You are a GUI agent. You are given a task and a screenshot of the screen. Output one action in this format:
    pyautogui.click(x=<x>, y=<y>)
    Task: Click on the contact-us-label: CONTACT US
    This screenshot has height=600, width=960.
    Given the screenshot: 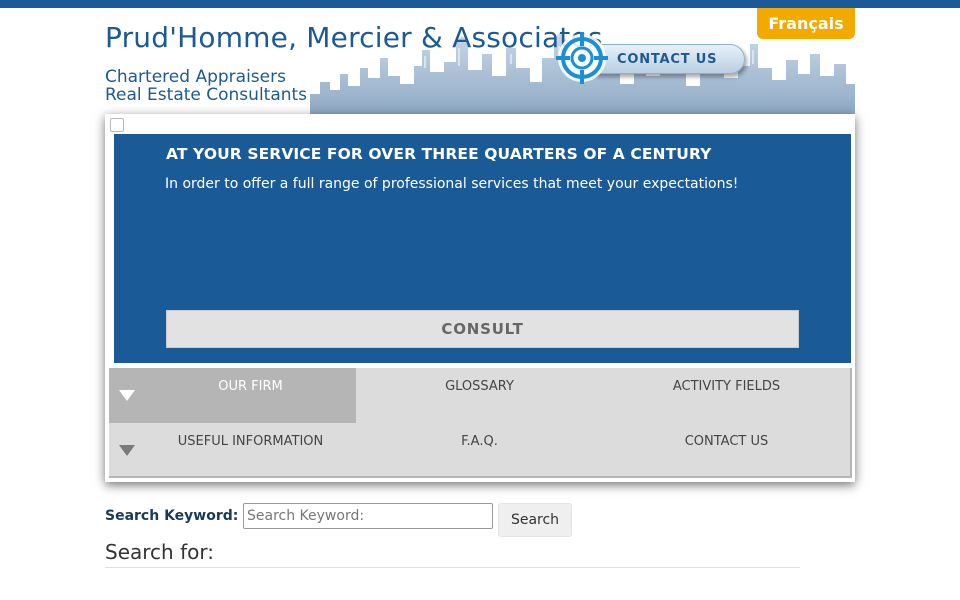 What is the action you would take?
    pyautogui.click(x=667, y=59)
    